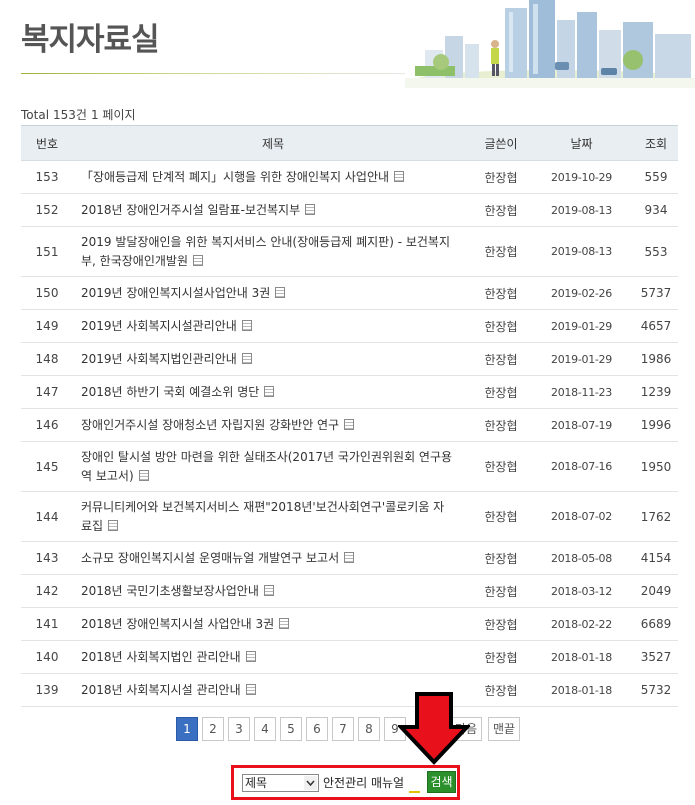 The image size is (695, 805). Describe the element at coordinates (256, 783) in the screenshot. I see `search-field-selected: 제목` at that location.